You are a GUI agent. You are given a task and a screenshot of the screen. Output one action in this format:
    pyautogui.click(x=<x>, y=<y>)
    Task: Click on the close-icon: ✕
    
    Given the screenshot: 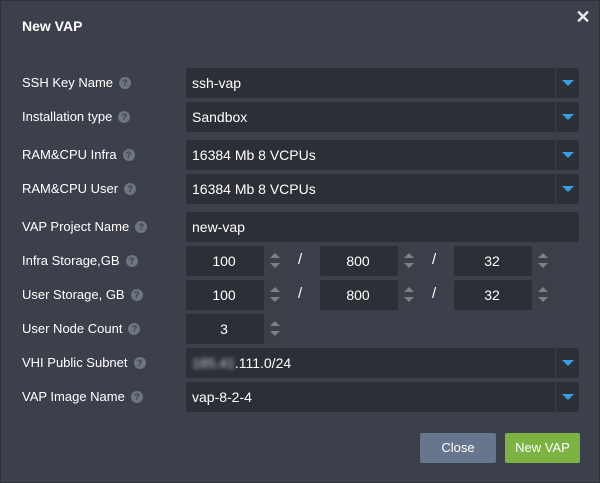 What is the action you would take?
    pyautogui.click(x=583, y=17)
    